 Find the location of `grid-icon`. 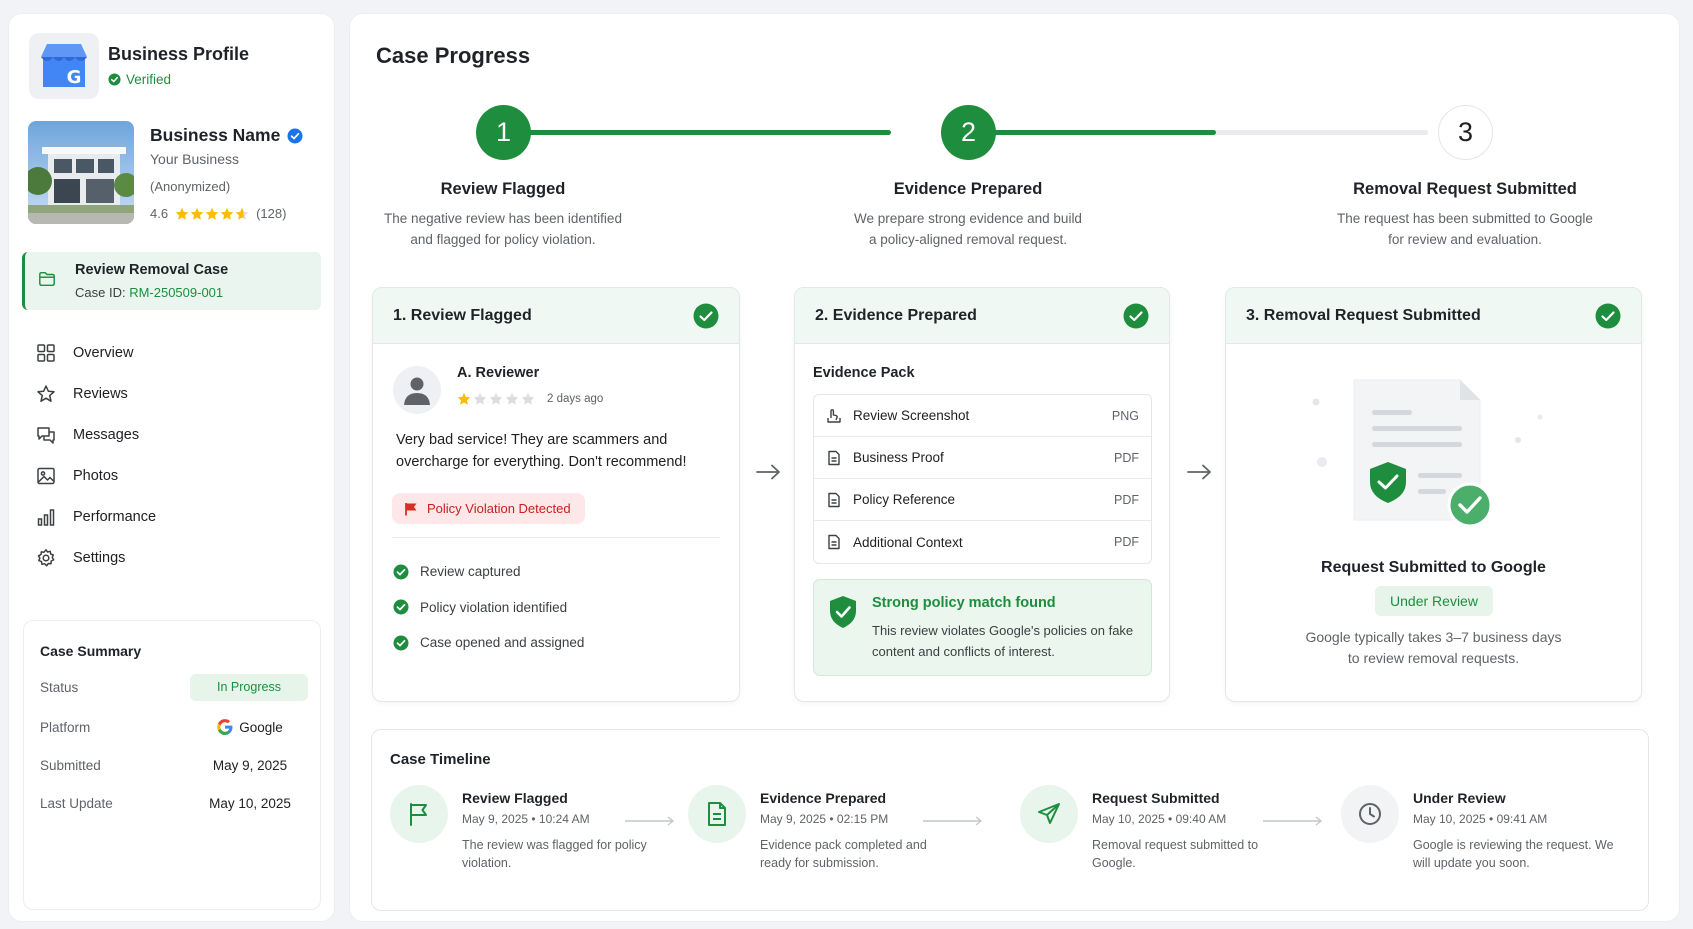

grid-icon is located at coordinates (46, 352).